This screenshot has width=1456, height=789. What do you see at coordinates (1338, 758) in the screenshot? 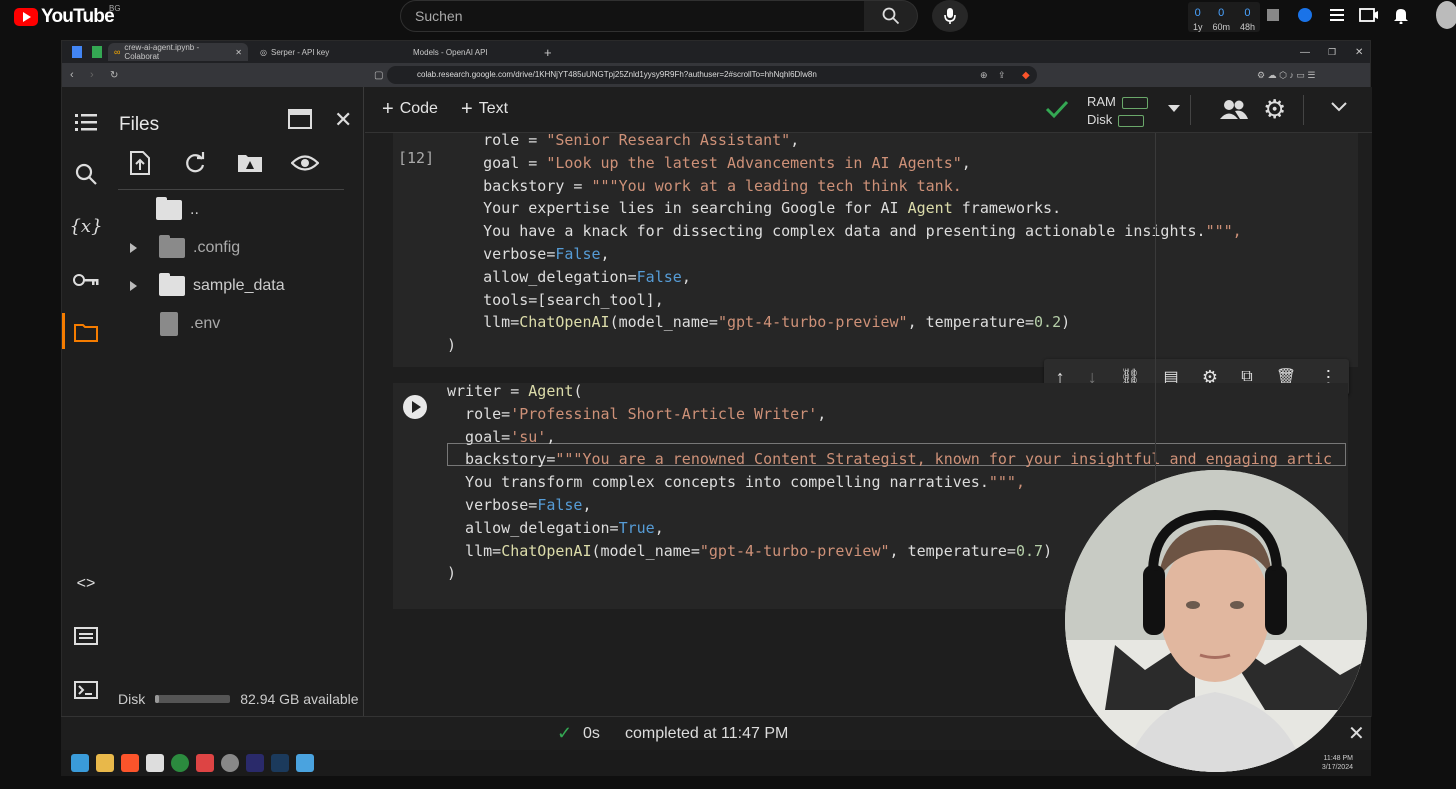
I see `clock-time: 11:48 PM` at bounding box center [1338, 758].